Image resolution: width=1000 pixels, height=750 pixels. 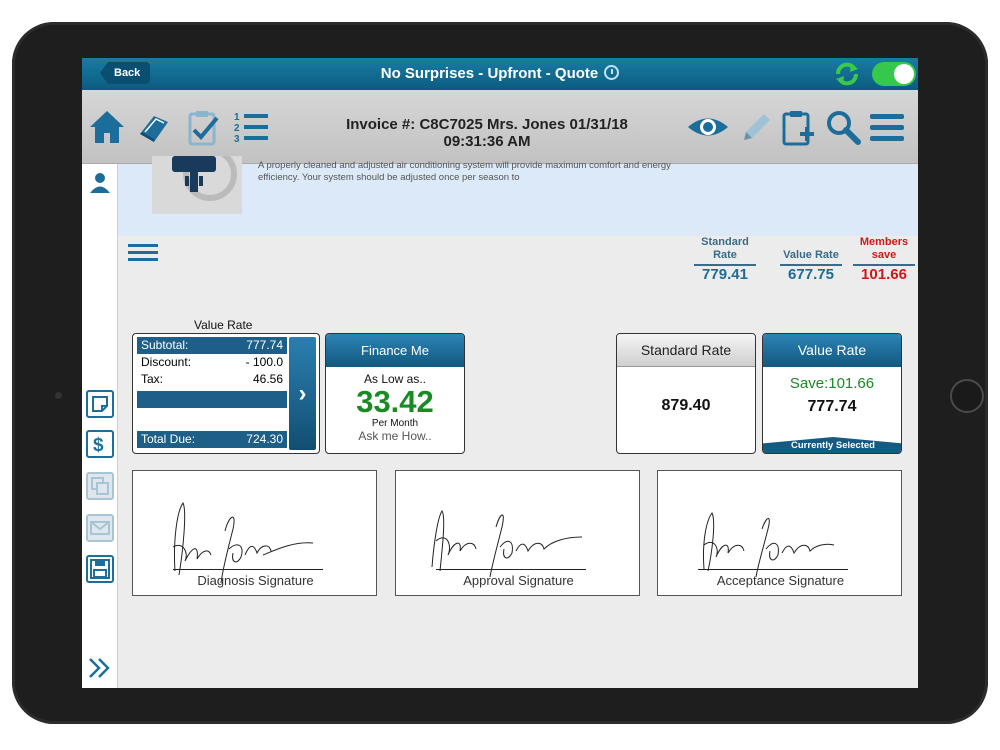 I want to click on clock-icon, so click(x=612, y=72).